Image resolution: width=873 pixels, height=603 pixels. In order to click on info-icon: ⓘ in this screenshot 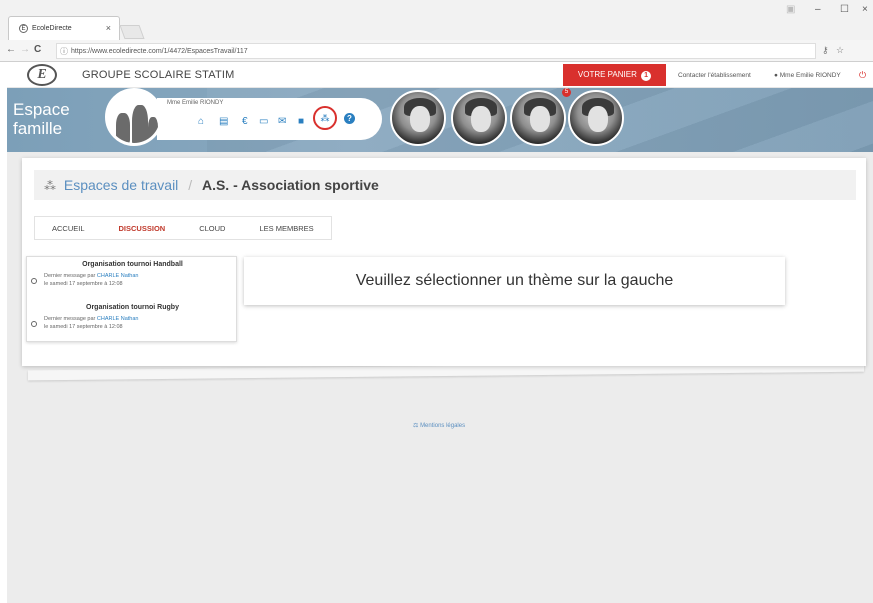, I will do `click(64, 51)`.